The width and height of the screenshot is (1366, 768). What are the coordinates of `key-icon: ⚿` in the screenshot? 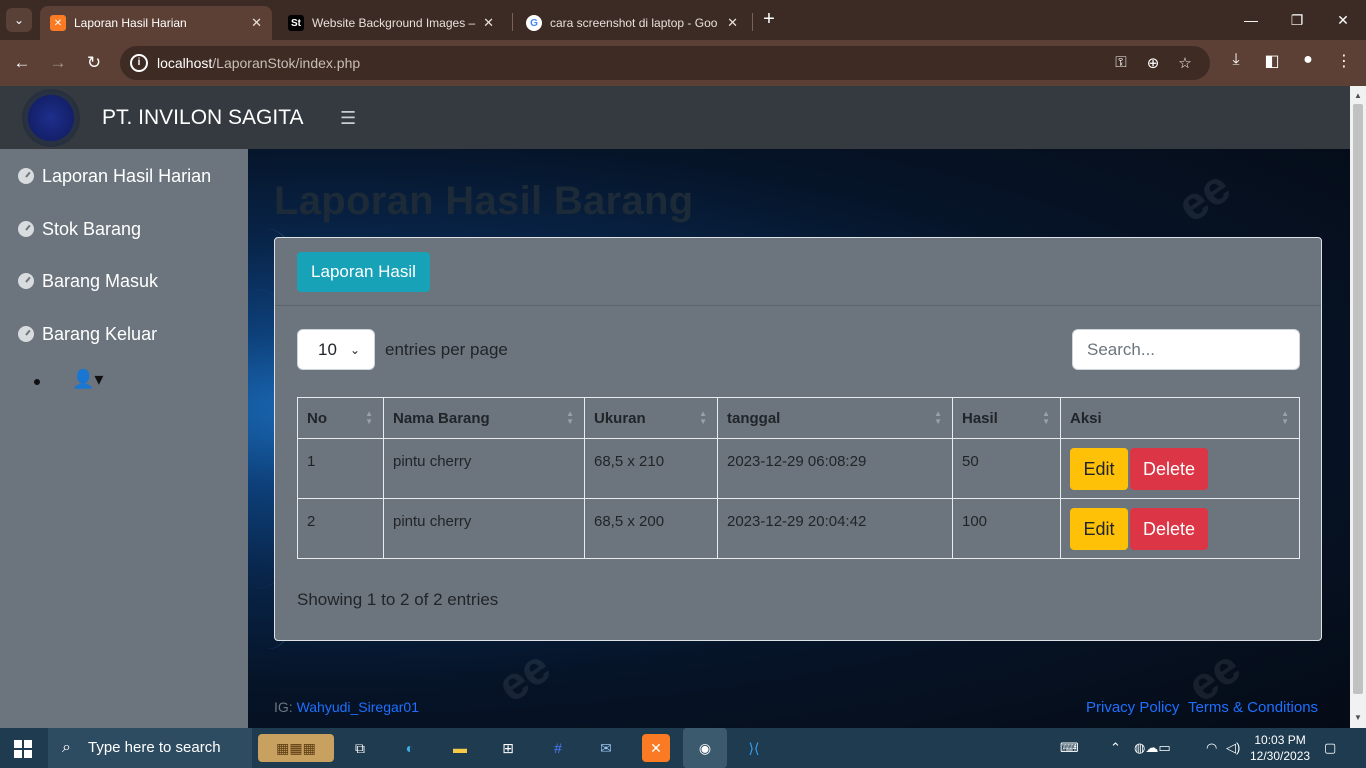 It's located at (1121, 62).